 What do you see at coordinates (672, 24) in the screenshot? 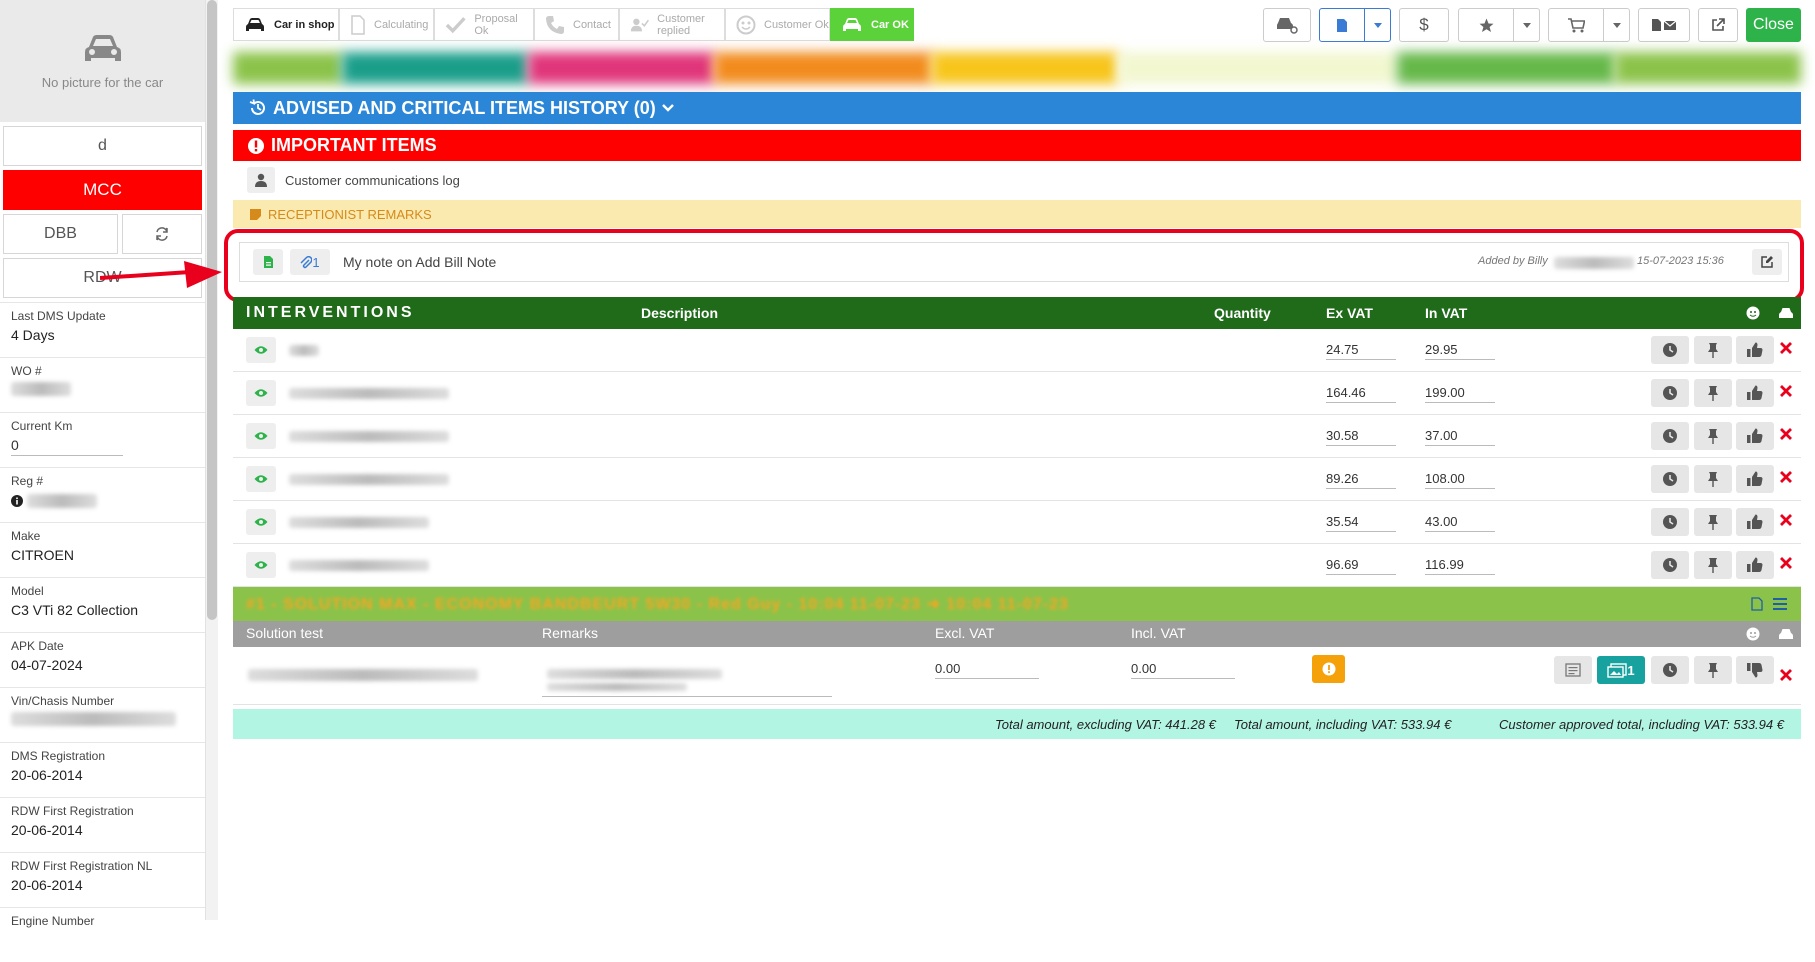
I see `step-customer-replied: Customer replied` at bounding box center [672, 24].